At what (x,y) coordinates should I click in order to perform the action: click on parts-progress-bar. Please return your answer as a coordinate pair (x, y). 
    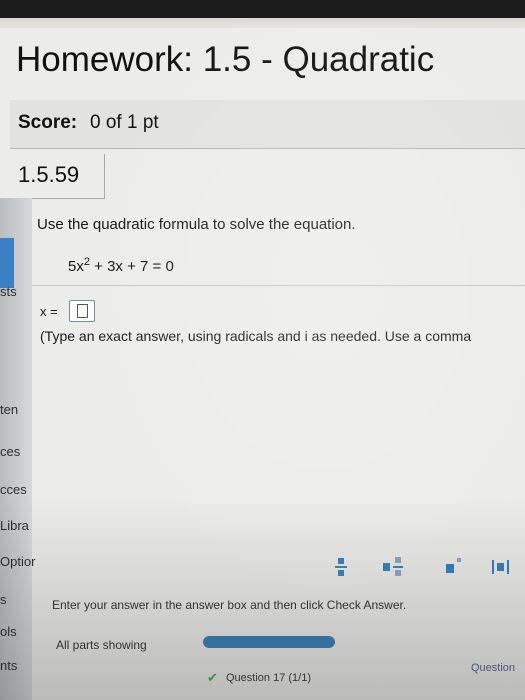
    Looking at the image, I should click on (269, 642).